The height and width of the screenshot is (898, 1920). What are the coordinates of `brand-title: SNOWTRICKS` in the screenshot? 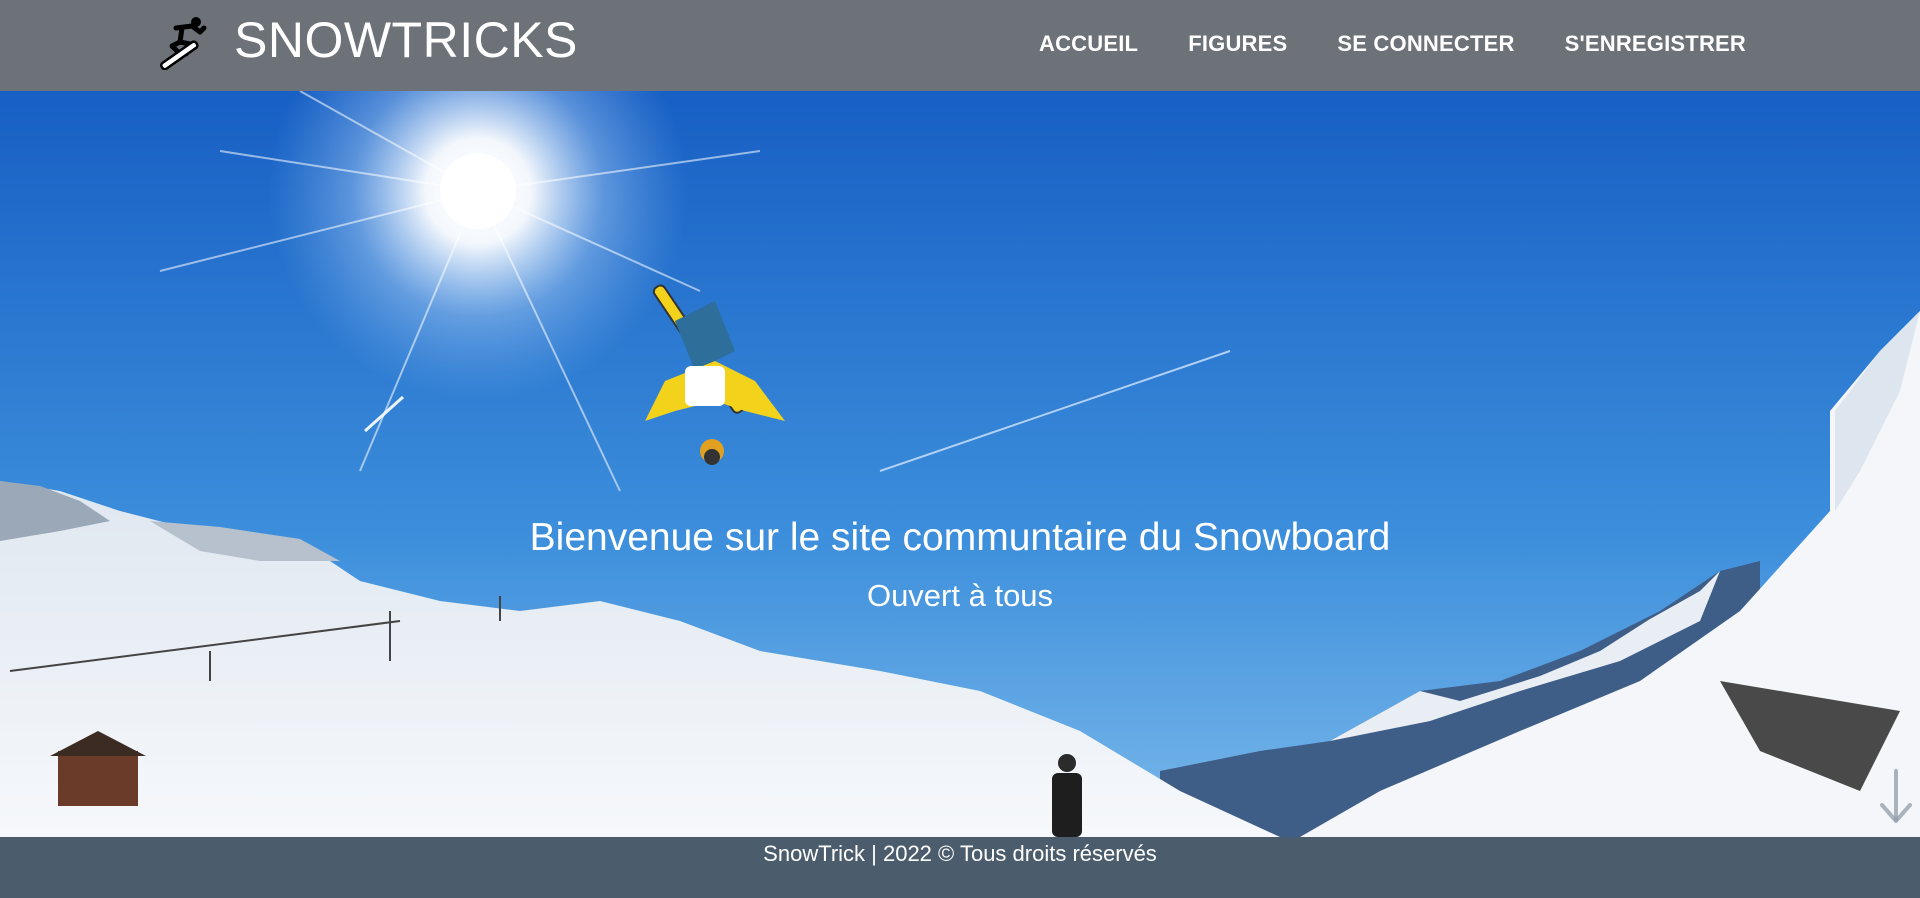 It's located at (406, 40).